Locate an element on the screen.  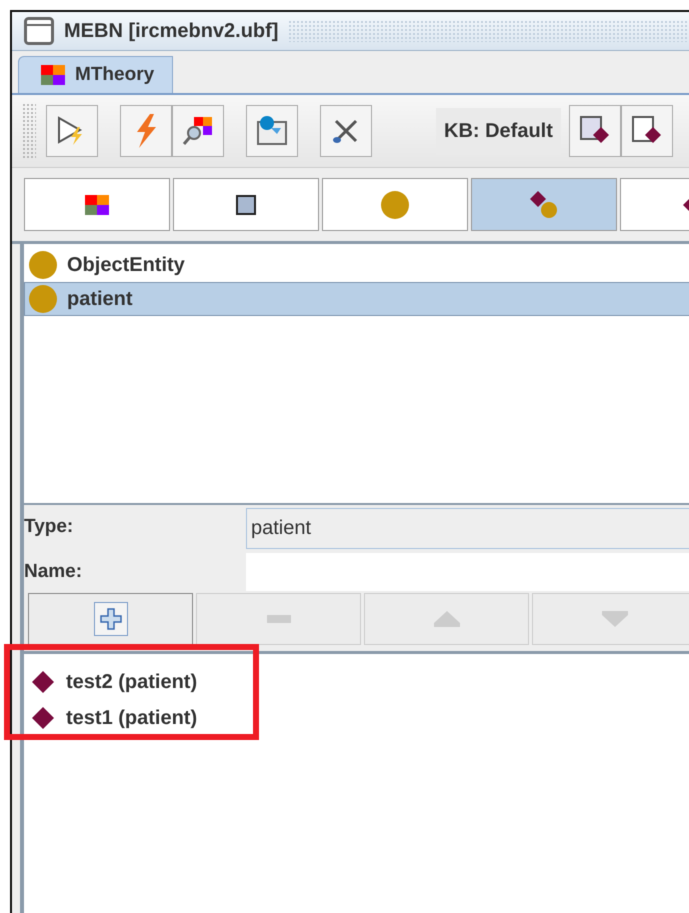
name-label: Name: is located at coordinates (54, 572).